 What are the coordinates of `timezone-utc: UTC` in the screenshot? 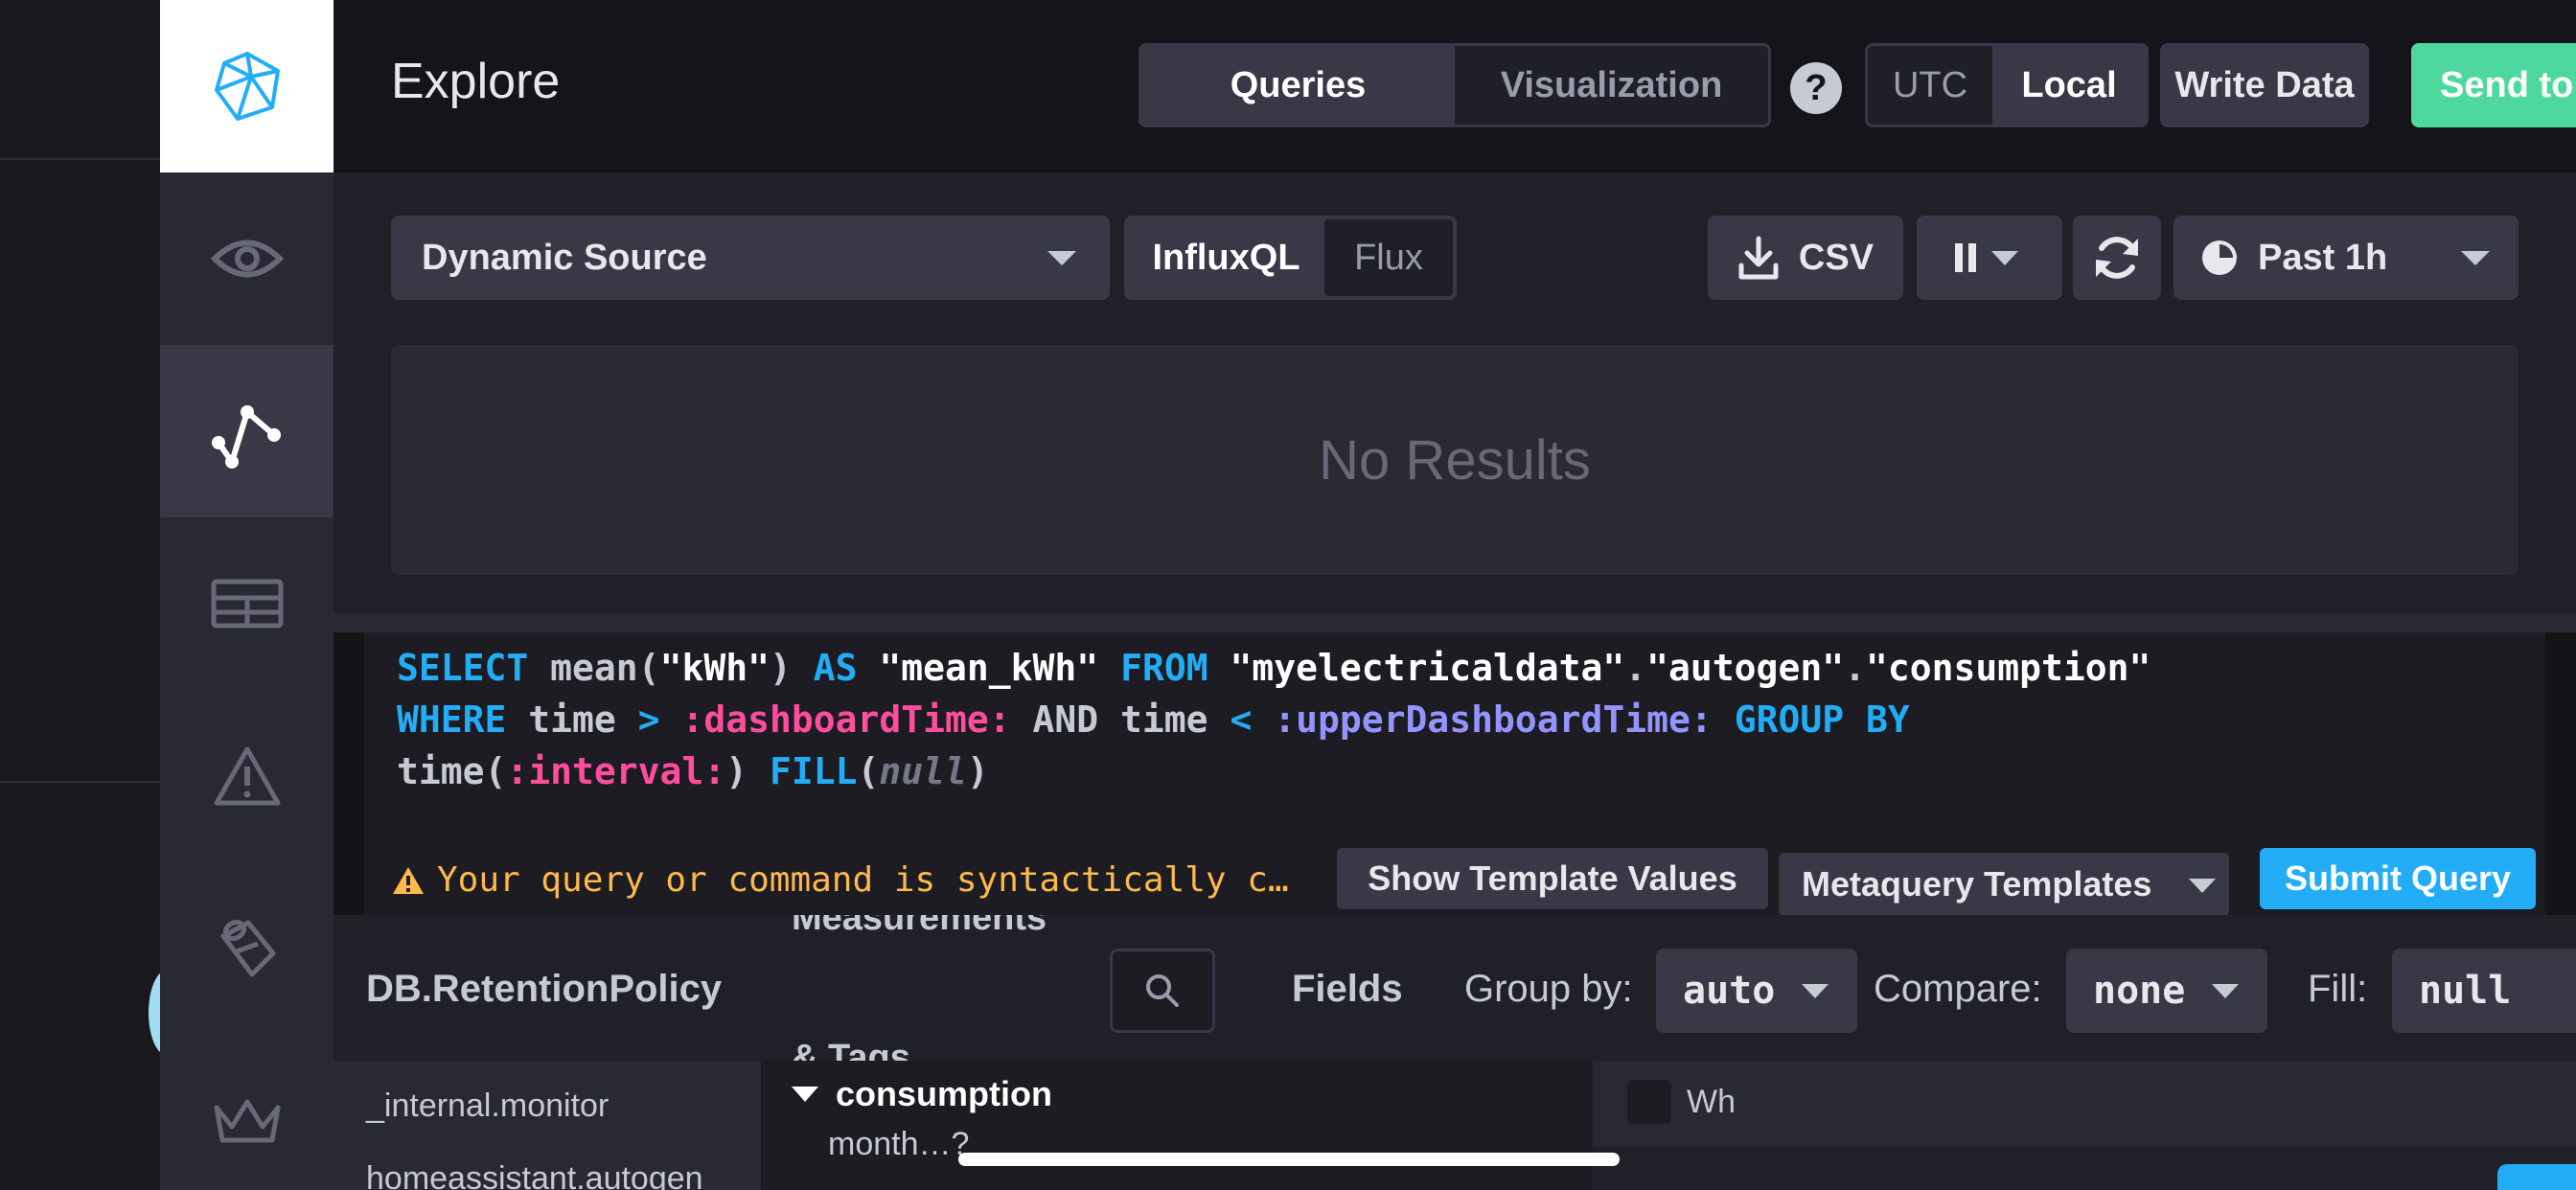 It's located at (1930, 86).